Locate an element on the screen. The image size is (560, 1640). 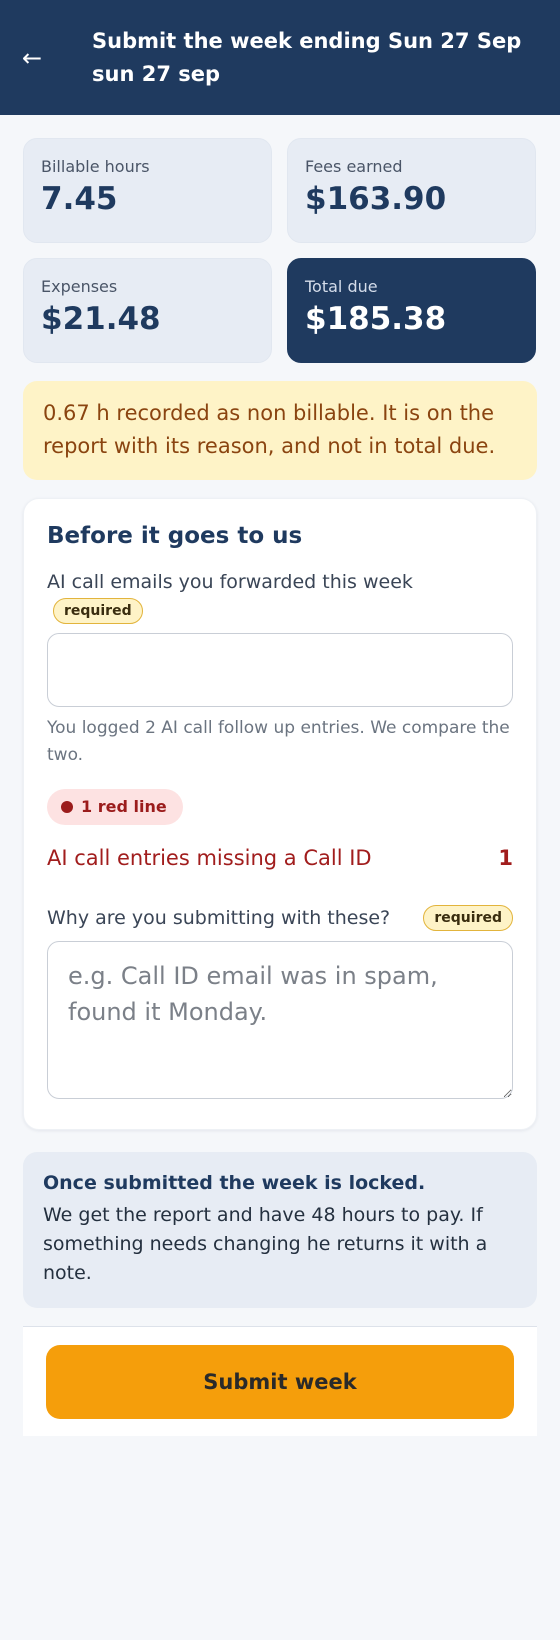
red-line-label: 1 red line is located at coordinates (124, 806).